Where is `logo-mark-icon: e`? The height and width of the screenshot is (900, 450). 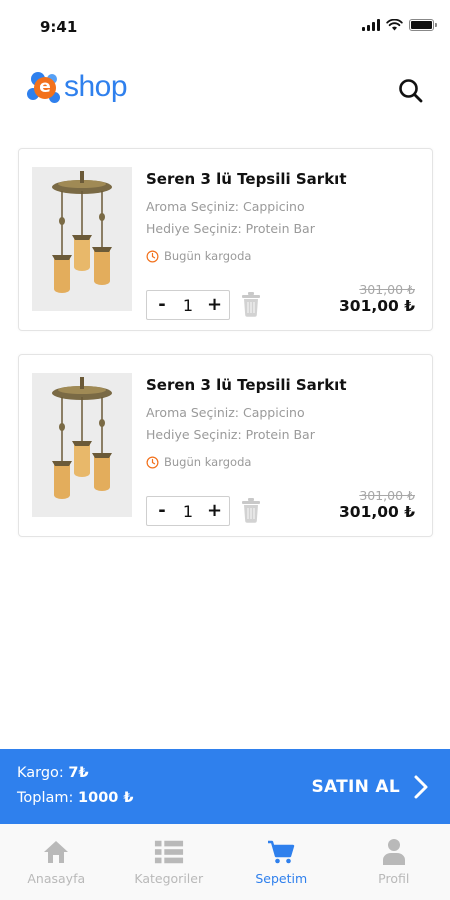
logo-mark-icon: e is located at coordinates (45, 88).